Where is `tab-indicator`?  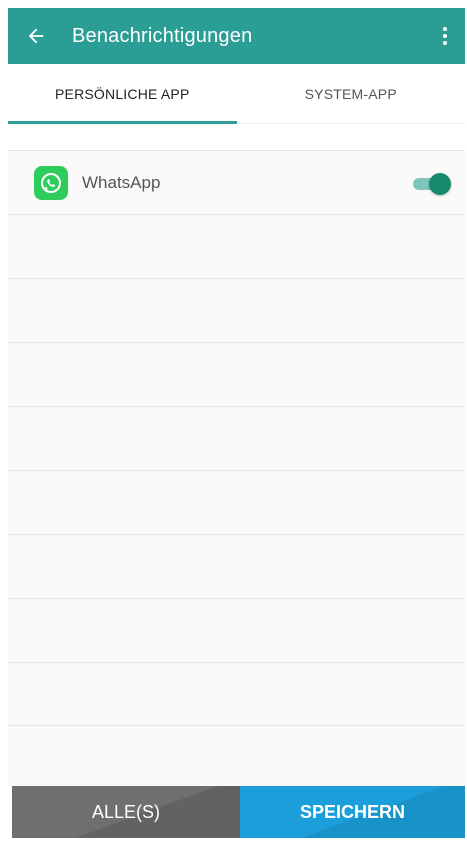 tab-indicator is located at coordinates (122, 122).